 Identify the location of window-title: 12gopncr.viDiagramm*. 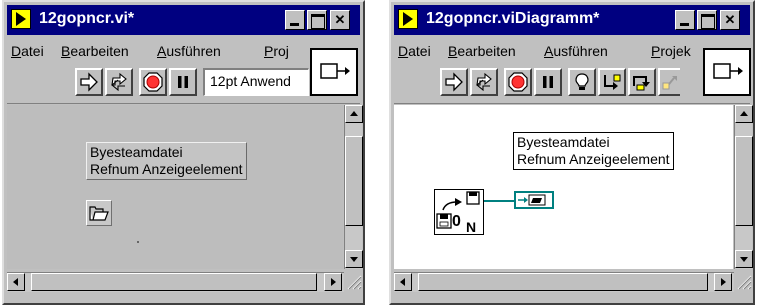
(513, 18).